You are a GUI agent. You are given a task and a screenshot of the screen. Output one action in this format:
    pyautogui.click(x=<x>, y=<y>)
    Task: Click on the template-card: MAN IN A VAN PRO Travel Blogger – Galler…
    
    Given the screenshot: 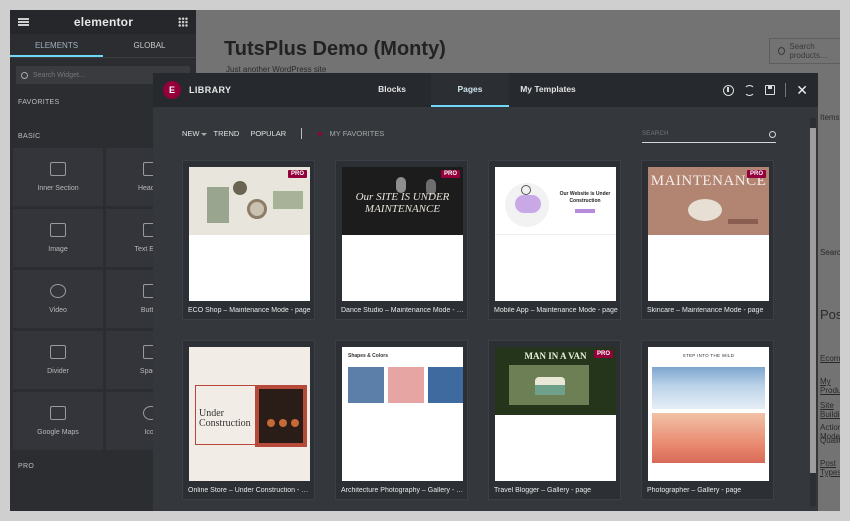 What is the action you would take?
    pyautogui.click(x=554, y=420)
    